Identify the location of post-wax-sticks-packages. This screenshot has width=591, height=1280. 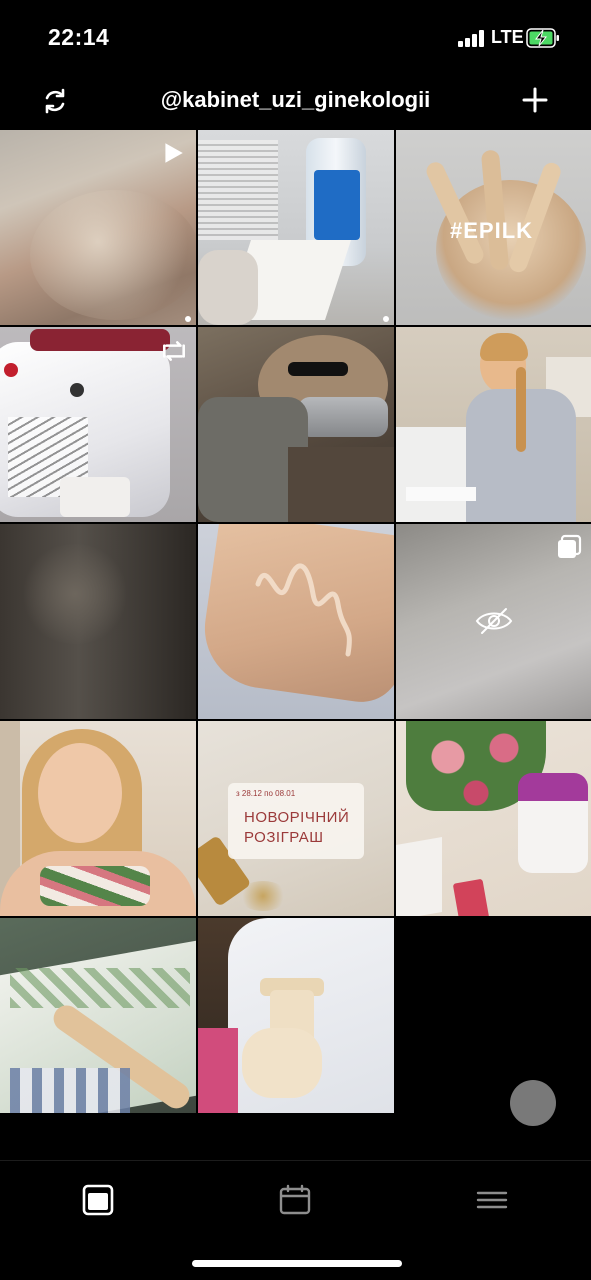
(98, 1015).